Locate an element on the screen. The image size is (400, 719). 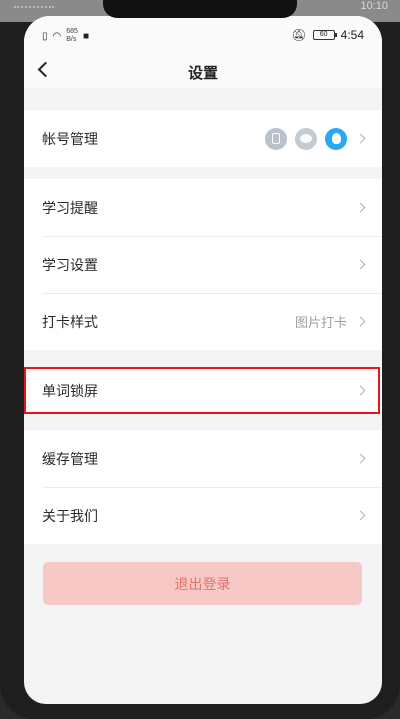
settings-item-label: 打卡样式 is located at coordinates (70, 322).